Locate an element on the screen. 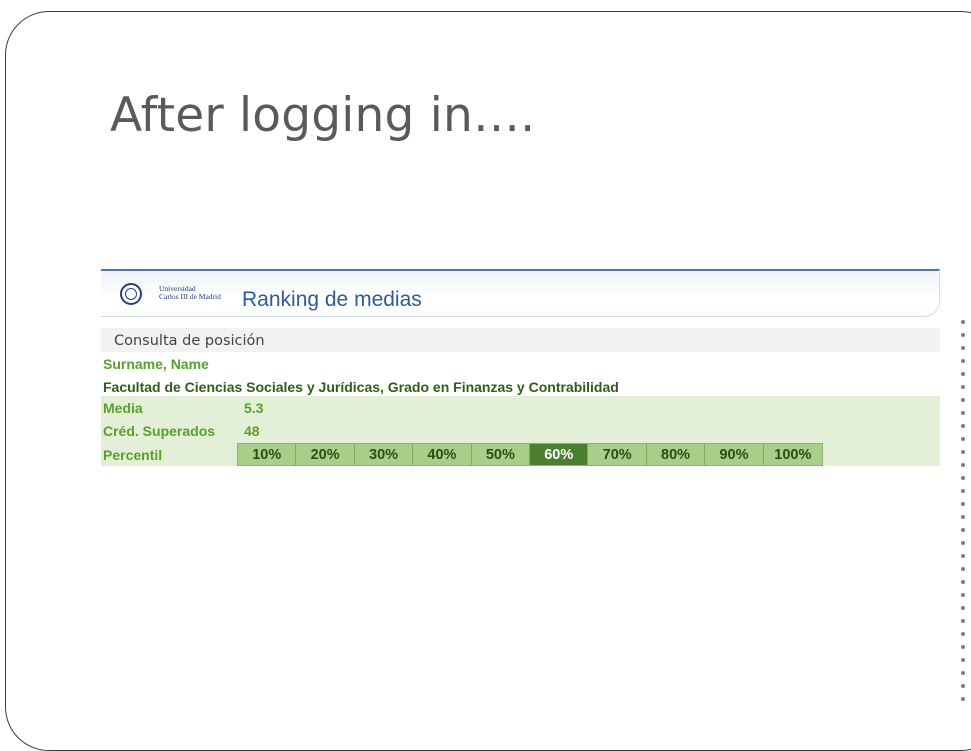  creditos-label: Créd. Superados is located at coordinates (159, 431).